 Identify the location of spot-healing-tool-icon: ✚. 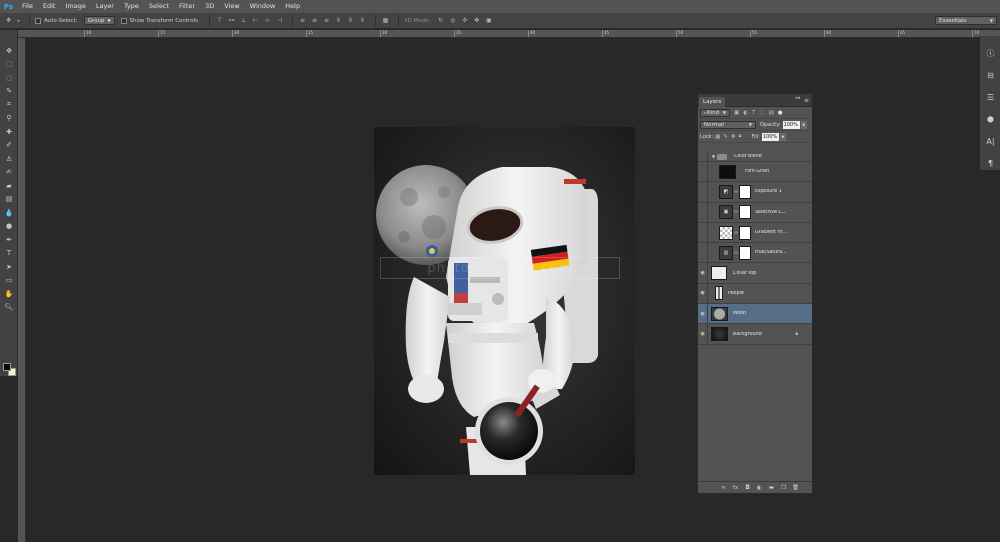
(9, 132).